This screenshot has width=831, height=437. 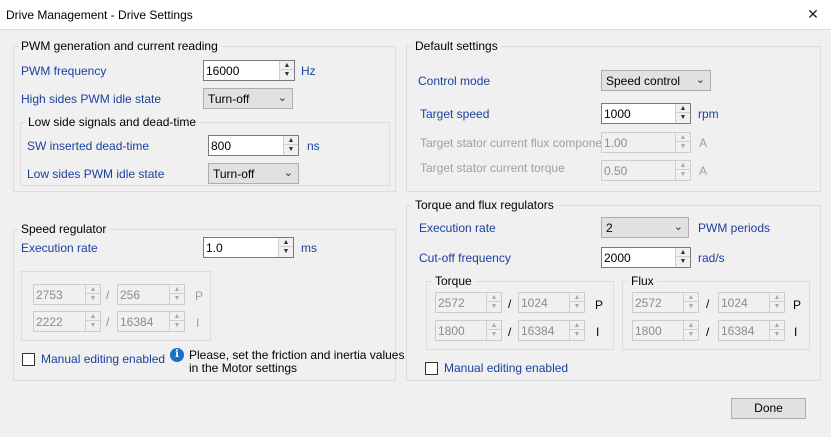 What do you see at coordinates (248, 247) in the screenshot?
I see `speed-exec-rate-input: 1.0 ▲ ▼` at bounding box center [248, 247].